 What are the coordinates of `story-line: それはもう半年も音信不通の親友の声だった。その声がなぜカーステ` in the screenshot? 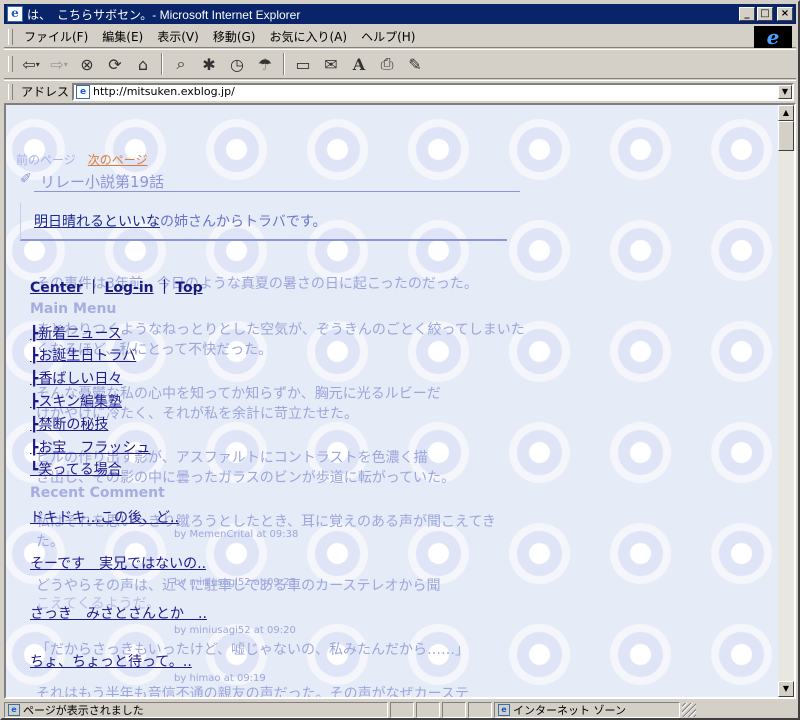 It's located at (252, 691).